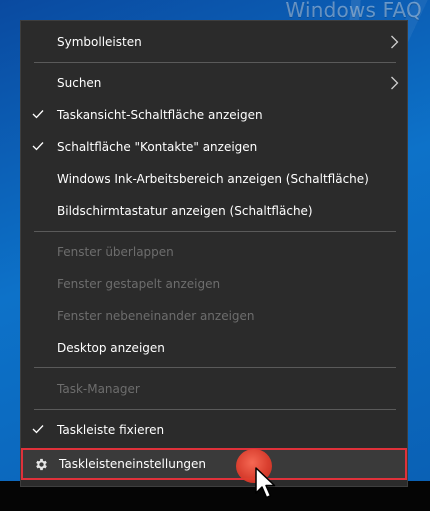 Image resolution: width=430 pixels, height=511 pixels. I want to click on menu-item-taskleiste-fixieren: Taskleiste fixieren, so click(214, 430).